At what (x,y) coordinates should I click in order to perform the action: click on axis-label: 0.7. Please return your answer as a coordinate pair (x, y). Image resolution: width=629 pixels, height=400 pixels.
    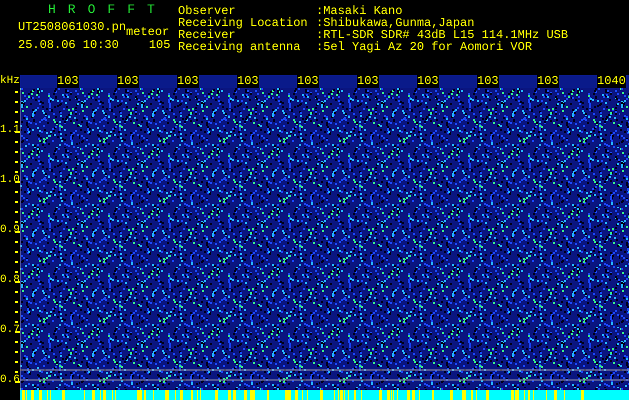
    Looking at the image, I should click on (10, 330).